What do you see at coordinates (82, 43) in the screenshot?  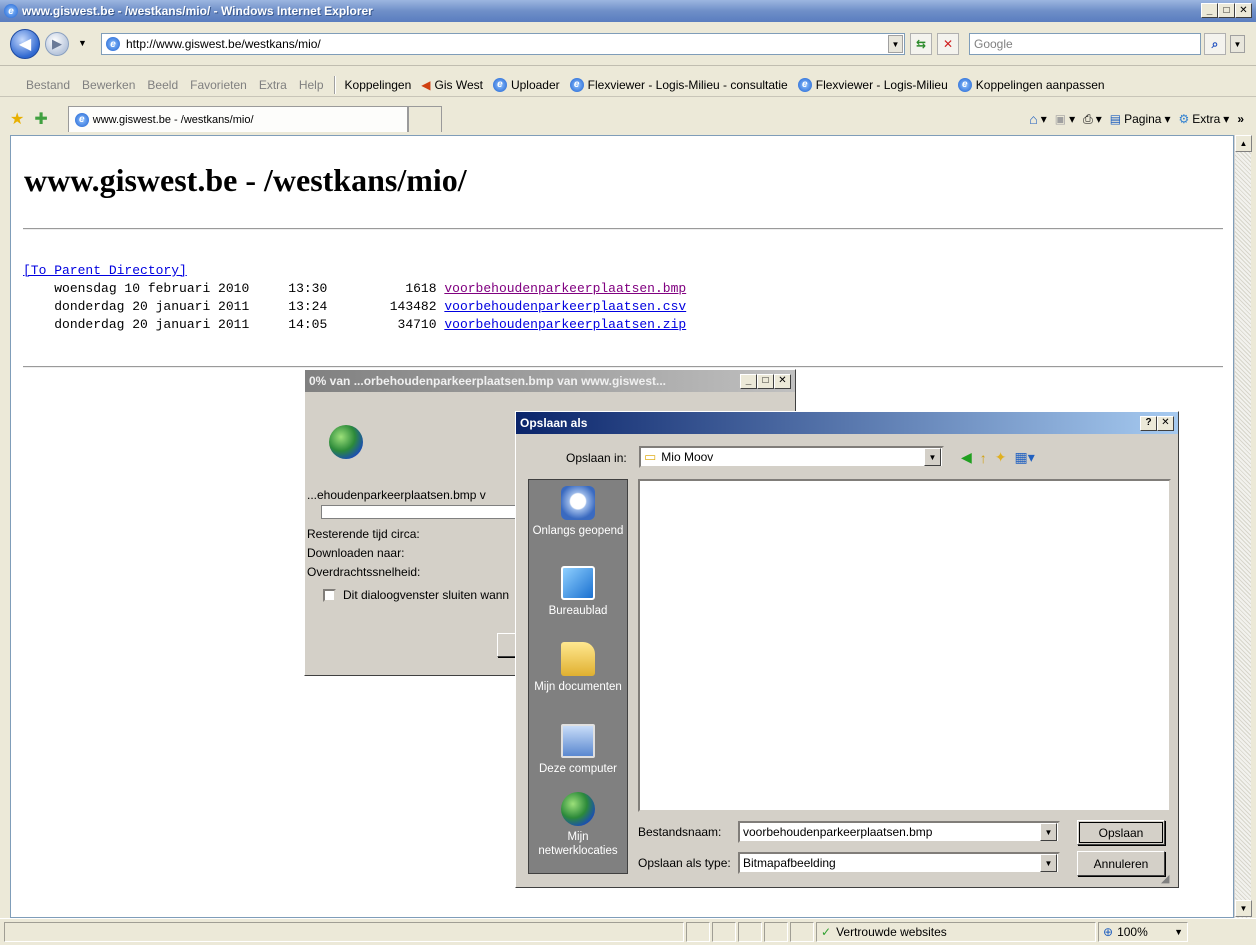 I see `history-dropdown-icon: ▼` at bounding box center [82, 43].